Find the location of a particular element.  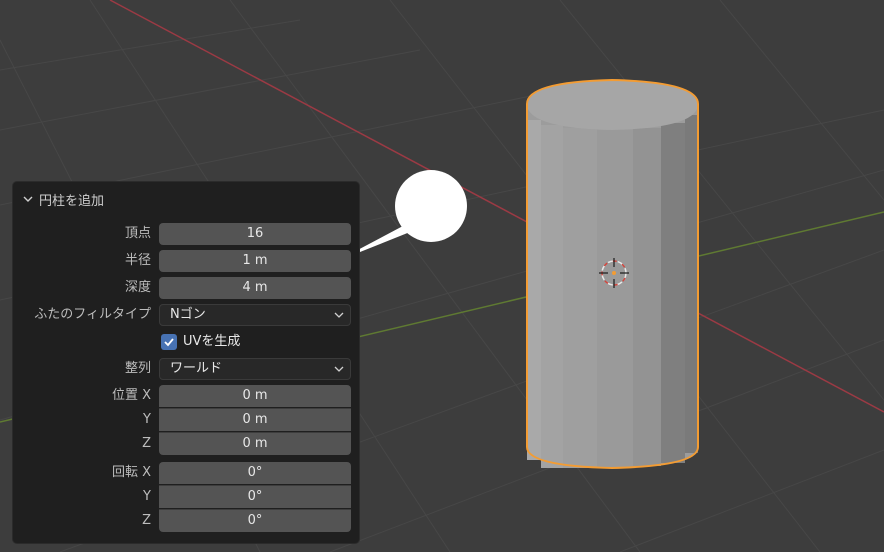

cap-fill-row: ふたのフィルタイプ Nゴン is located at coordinates (187, 315).